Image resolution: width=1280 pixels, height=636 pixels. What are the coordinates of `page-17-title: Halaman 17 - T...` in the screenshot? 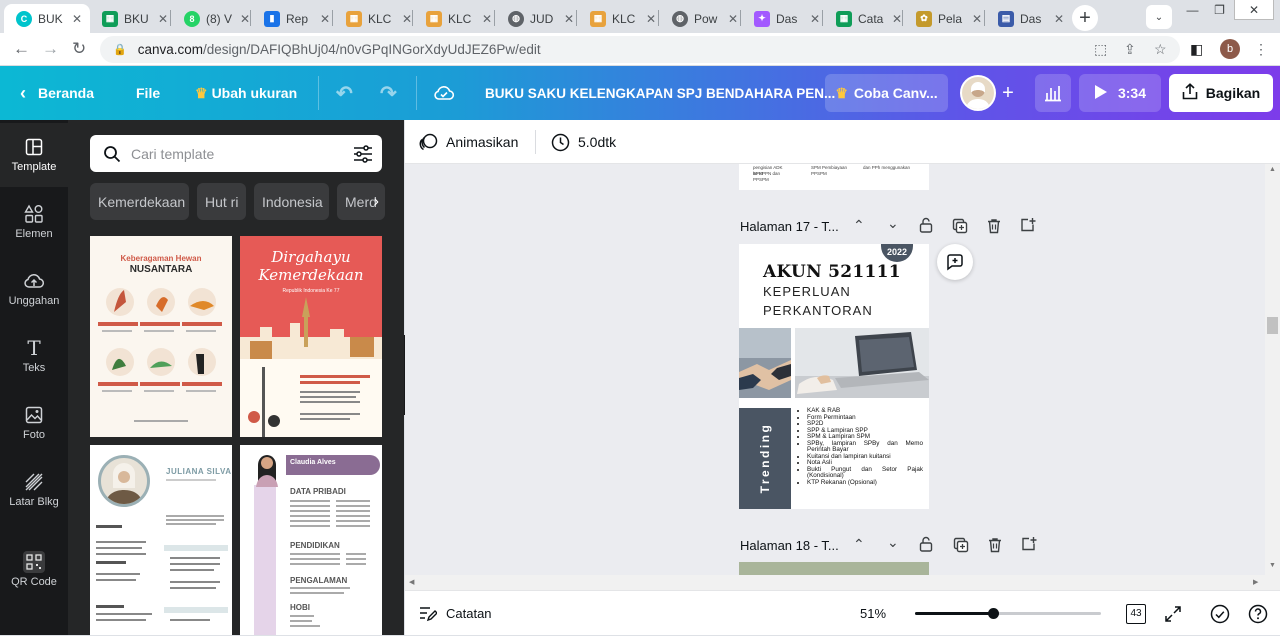 It's located at (789, 226).